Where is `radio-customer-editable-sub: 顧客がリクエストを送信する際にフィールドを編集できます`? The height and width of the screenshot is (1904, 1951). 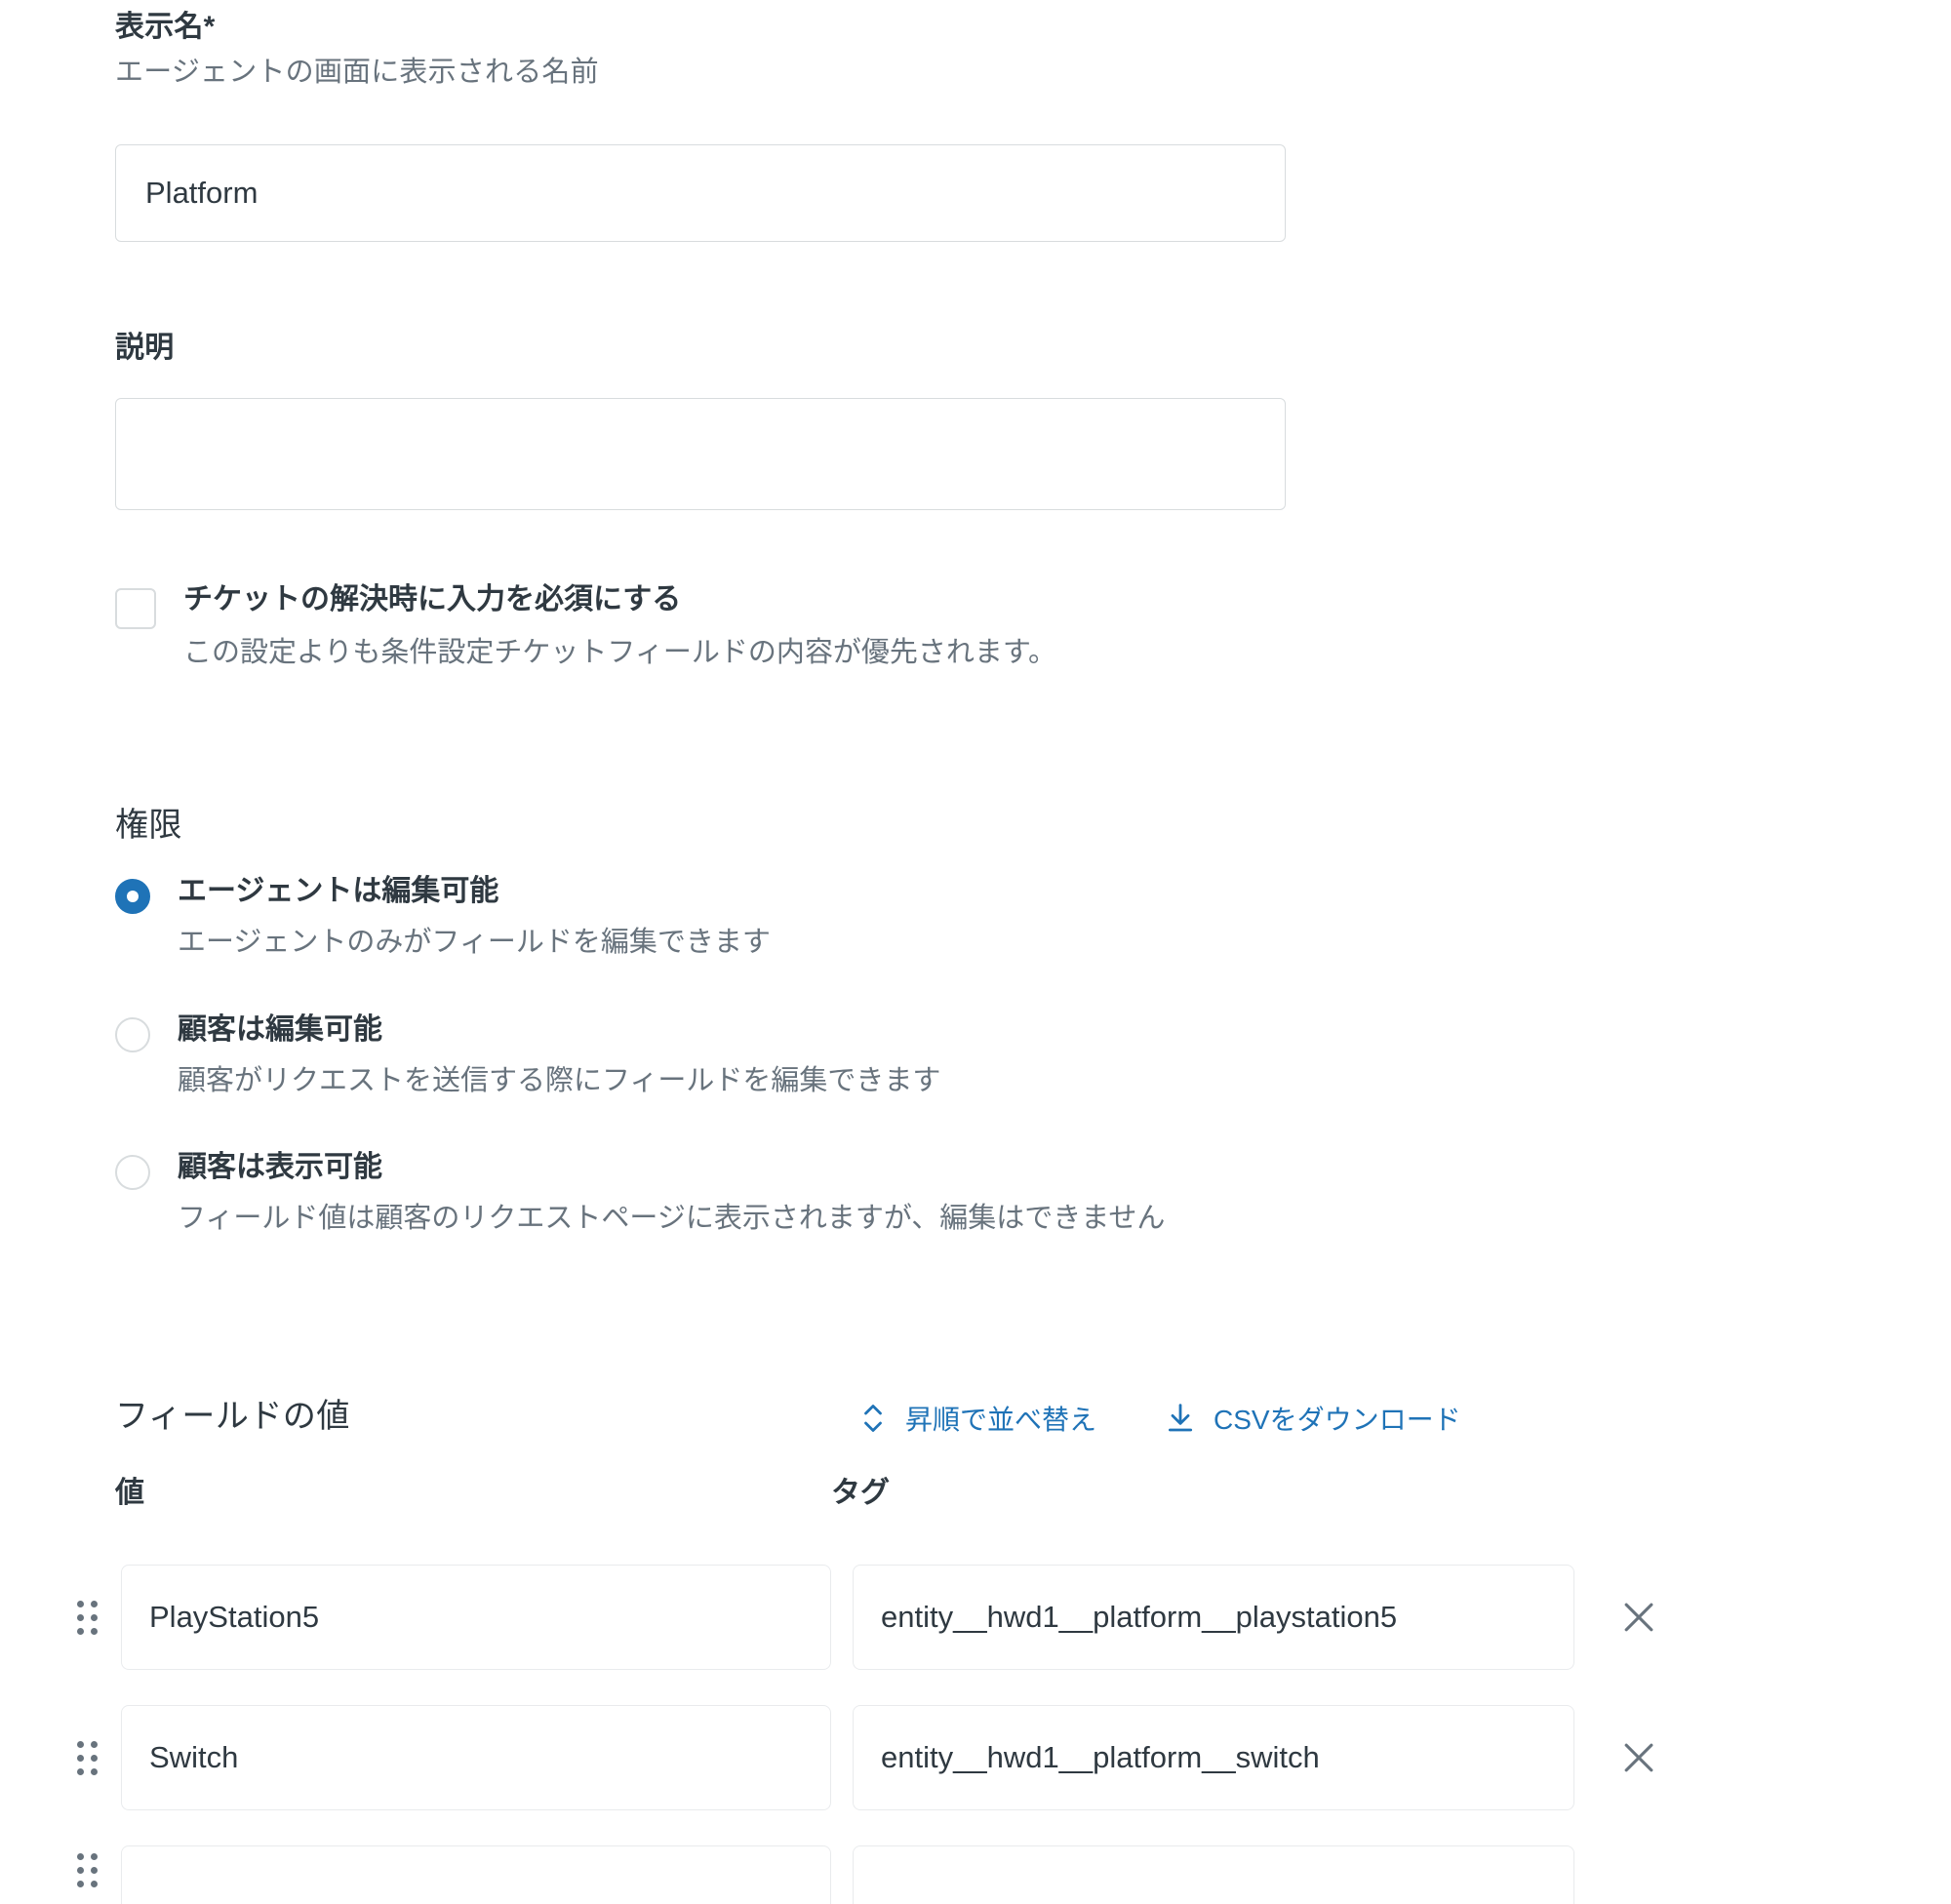
radio-customer-editable-sub: 顧客がリクエストを送信する際にフィールドを編集できます is located at coordinates (559, 1080).